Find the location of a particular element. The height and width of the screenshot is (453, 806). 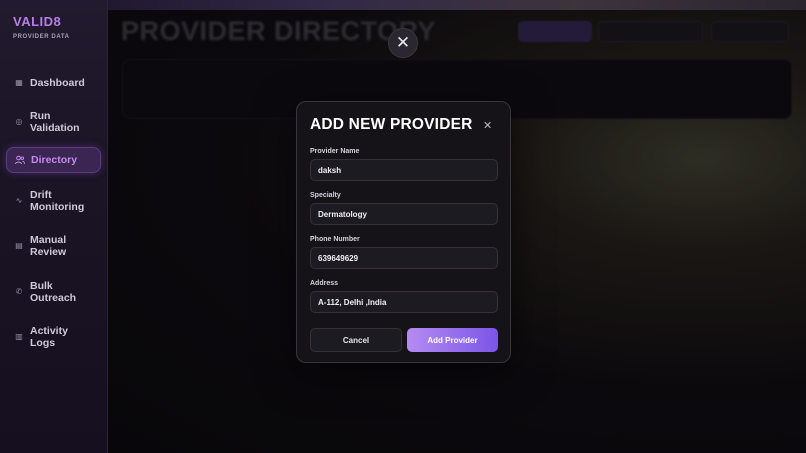

phone-icon: ✆ is located at coordinates (19, 291).